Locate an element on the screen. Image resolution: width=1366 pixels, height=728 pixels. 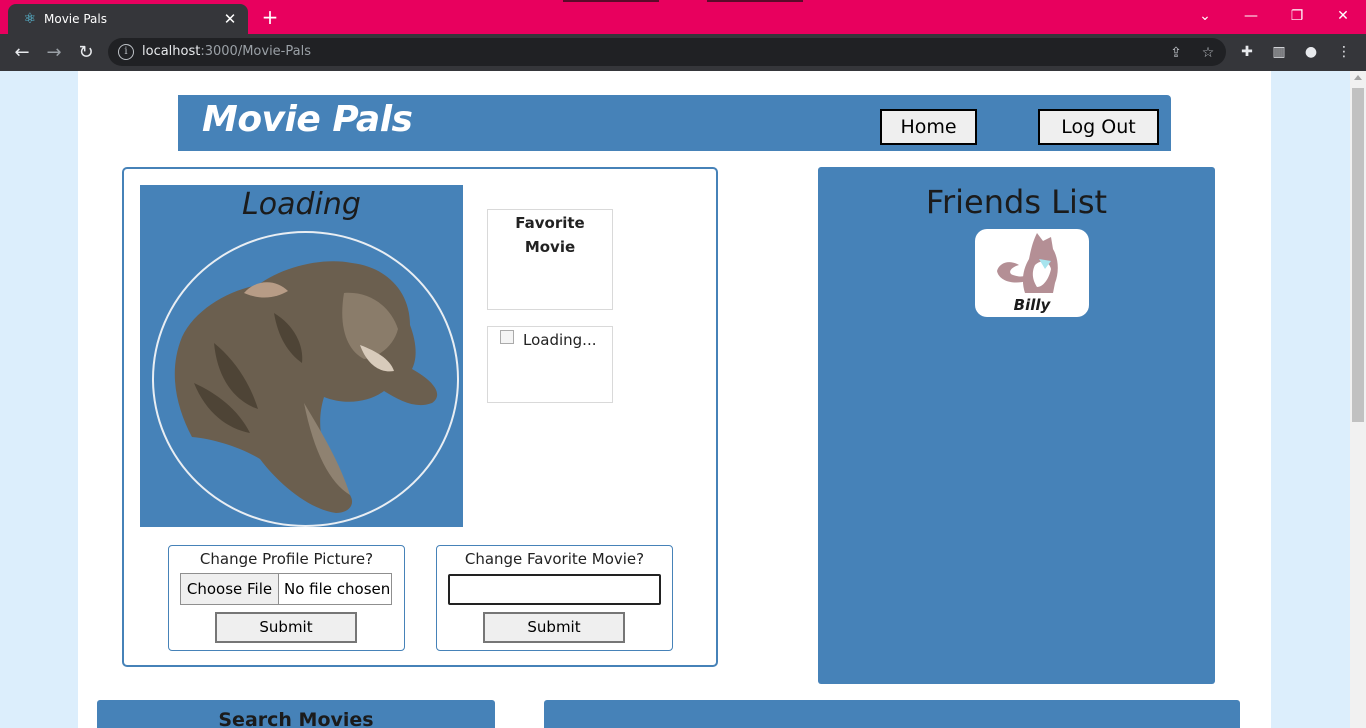
avatar is located at coordinates (305, 379).